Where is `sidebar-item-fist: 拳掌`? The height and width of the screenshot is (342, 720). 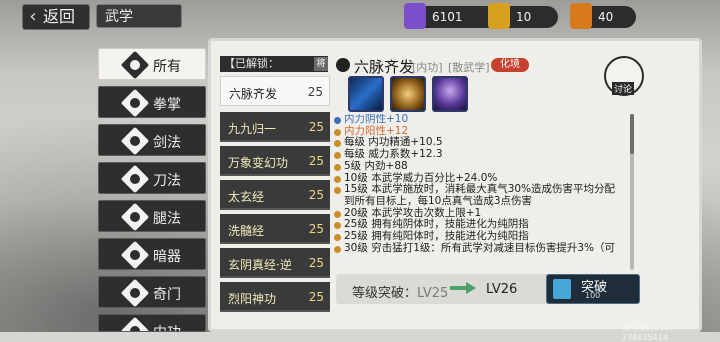 sidebar-item-fist: 拳掌 is located at coordinates (152, 102).